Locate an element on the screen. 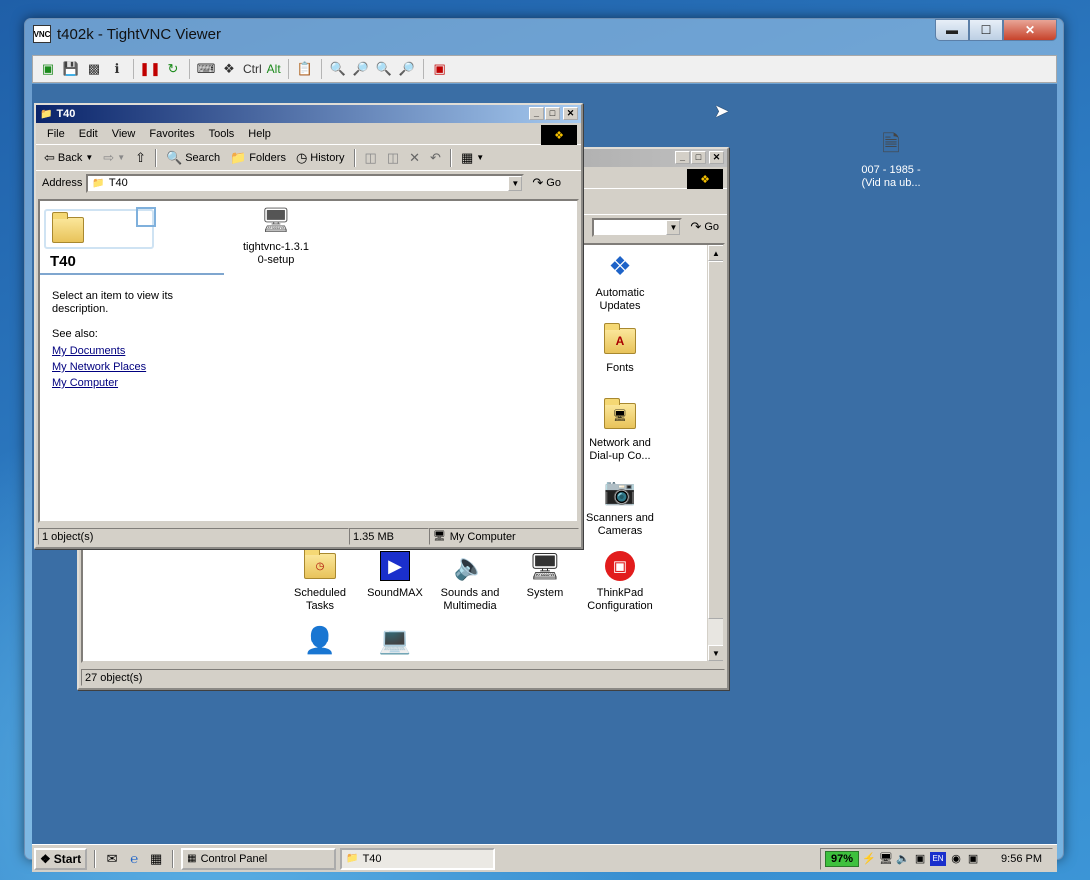  scroll-up-button: ▲ is located at coordinates (715, 253).